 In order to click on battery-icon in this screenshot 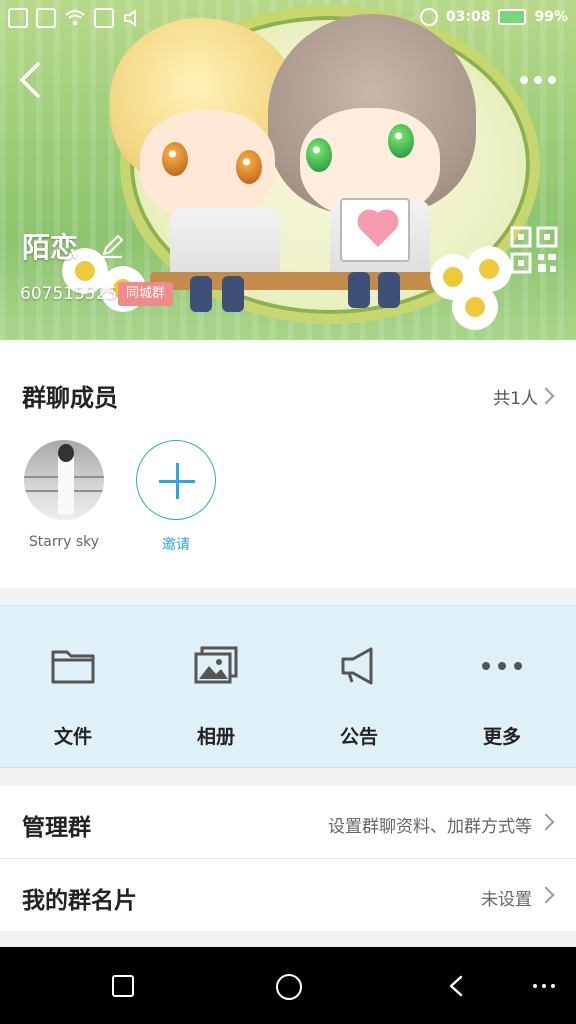, I will do `click(512, 17)`.